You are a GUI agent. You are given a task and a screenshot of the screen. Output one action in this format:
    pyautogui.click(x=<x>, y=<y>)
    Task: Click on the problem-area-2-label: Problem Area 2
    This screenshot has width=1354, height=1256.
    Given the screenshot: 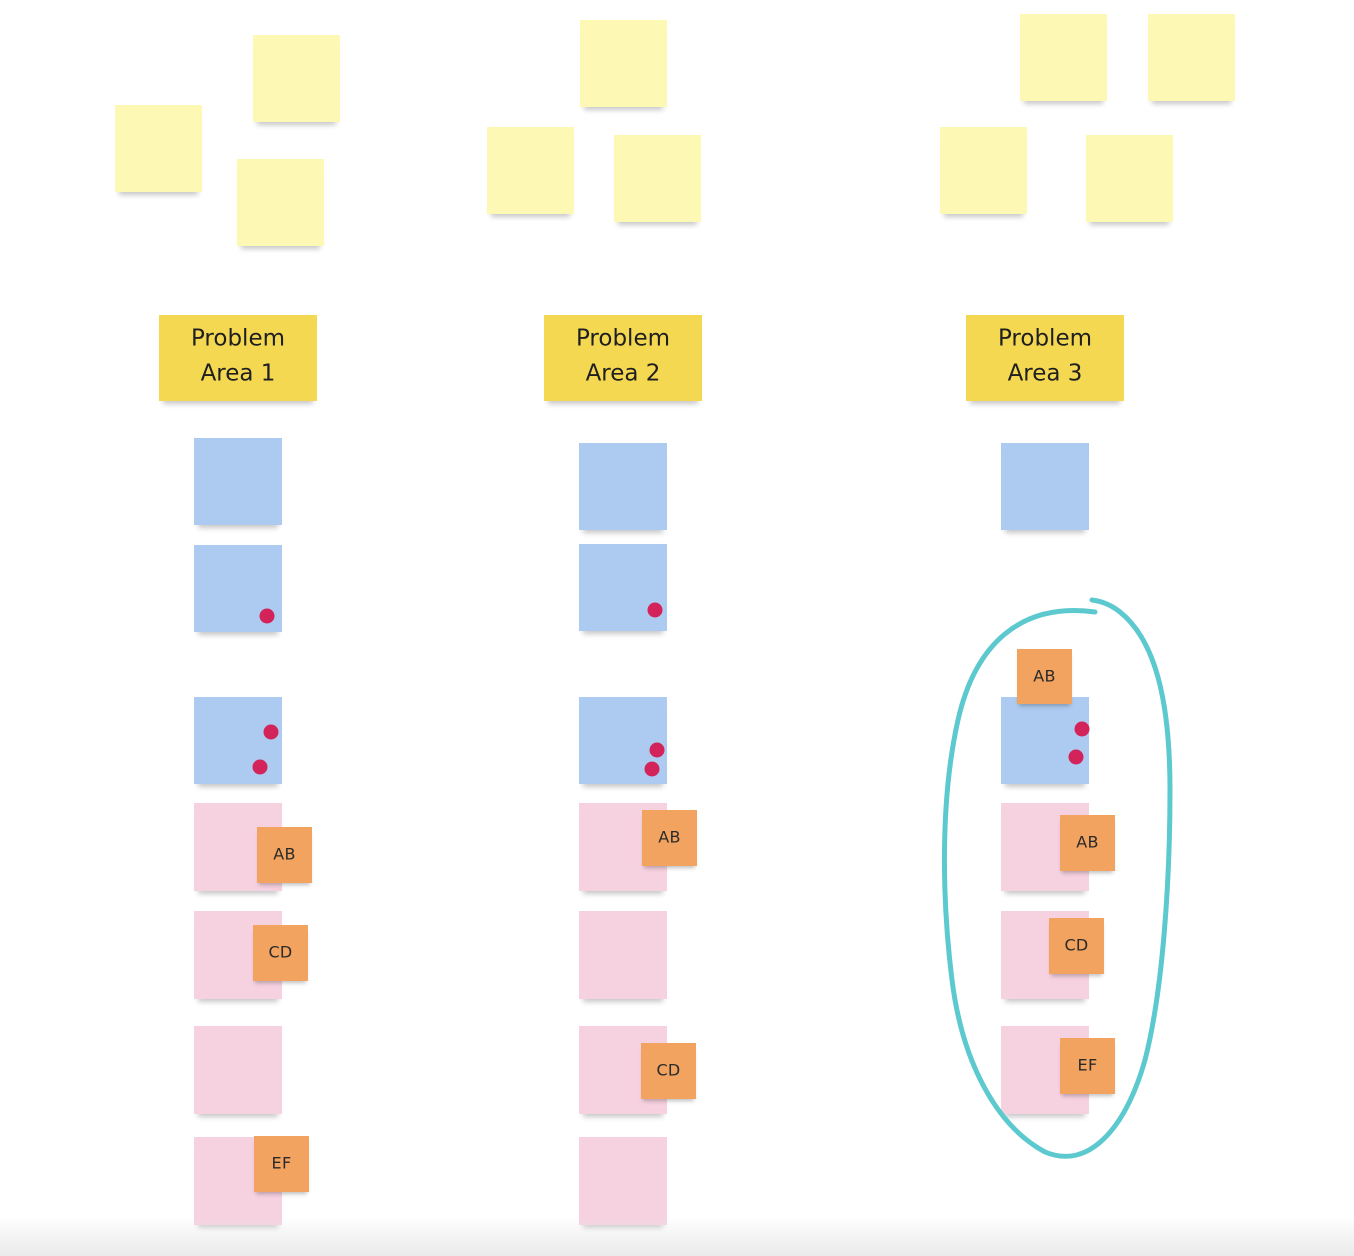 What is the action you would take?
    pyautogui.click(x=623, y=356)
    